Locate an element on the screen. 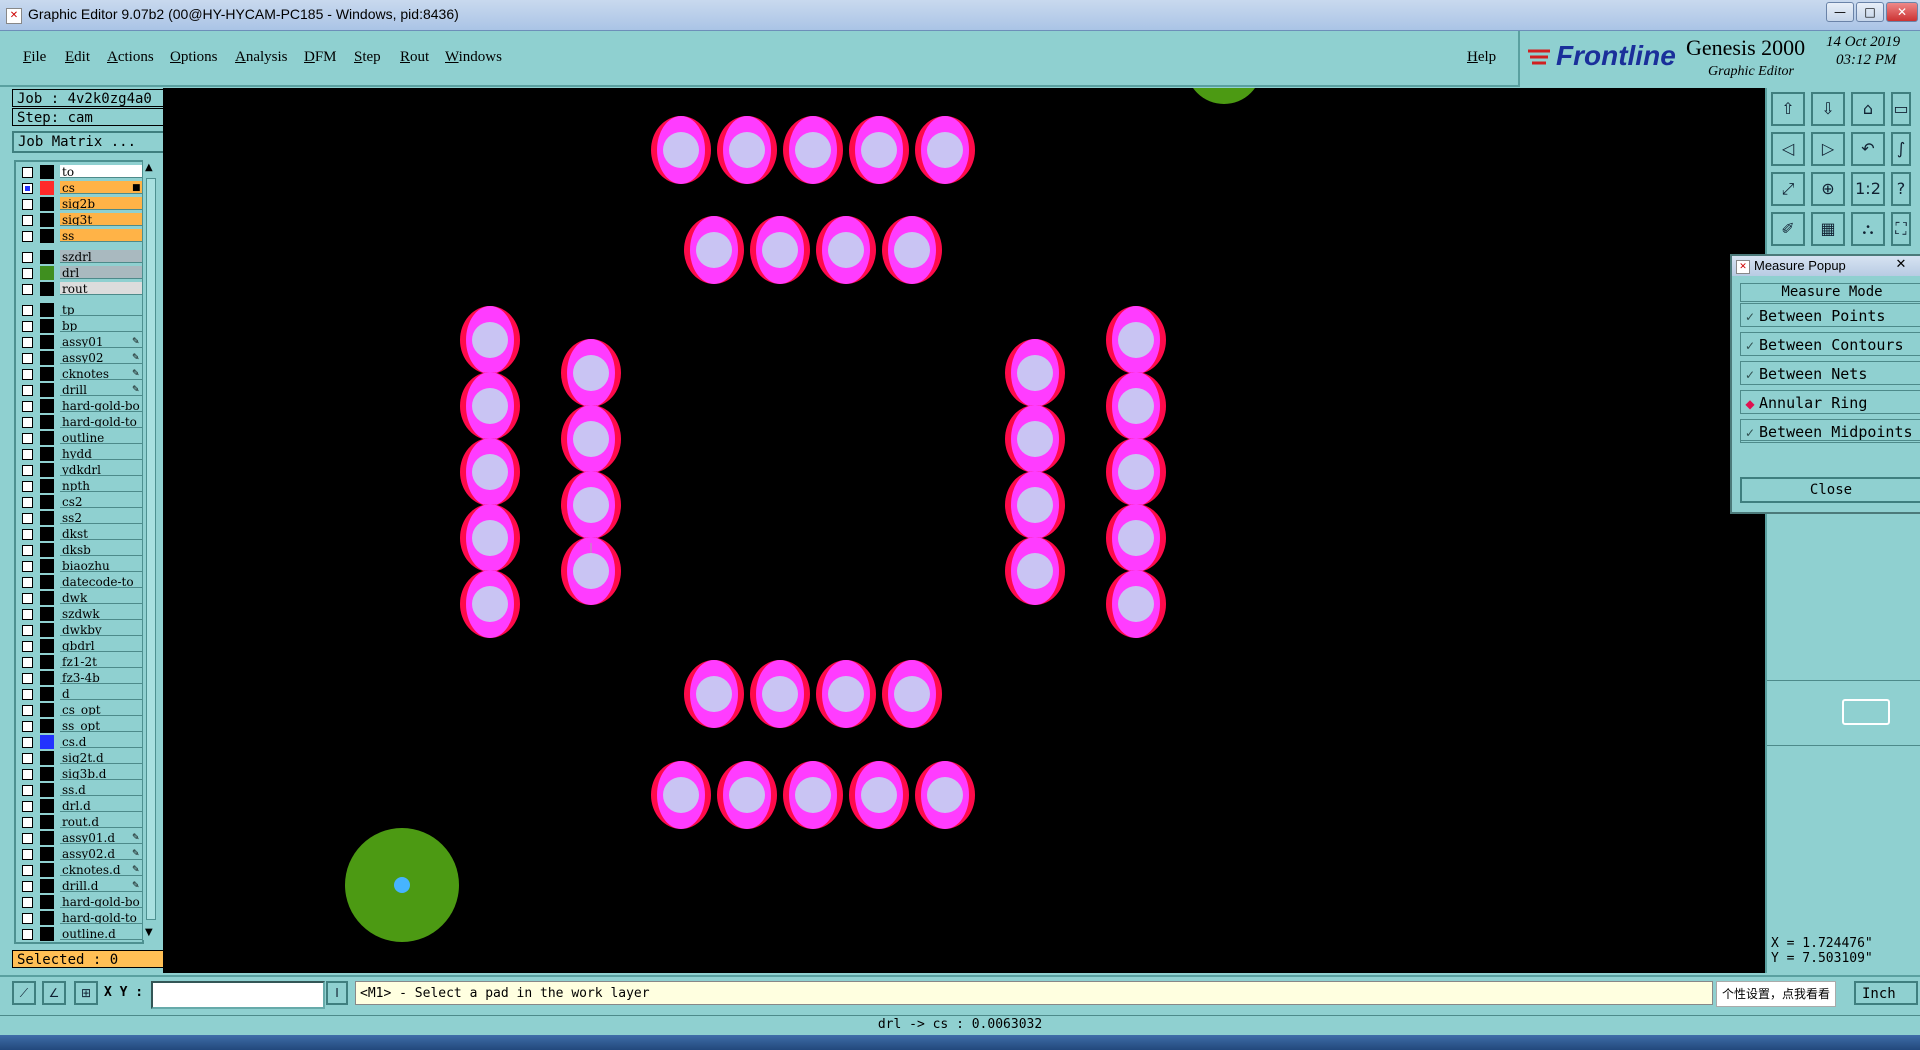 The width and height of the screenshot is (1920, 1050). layer-row: fz3-4b is located at coordinates (81, 678).